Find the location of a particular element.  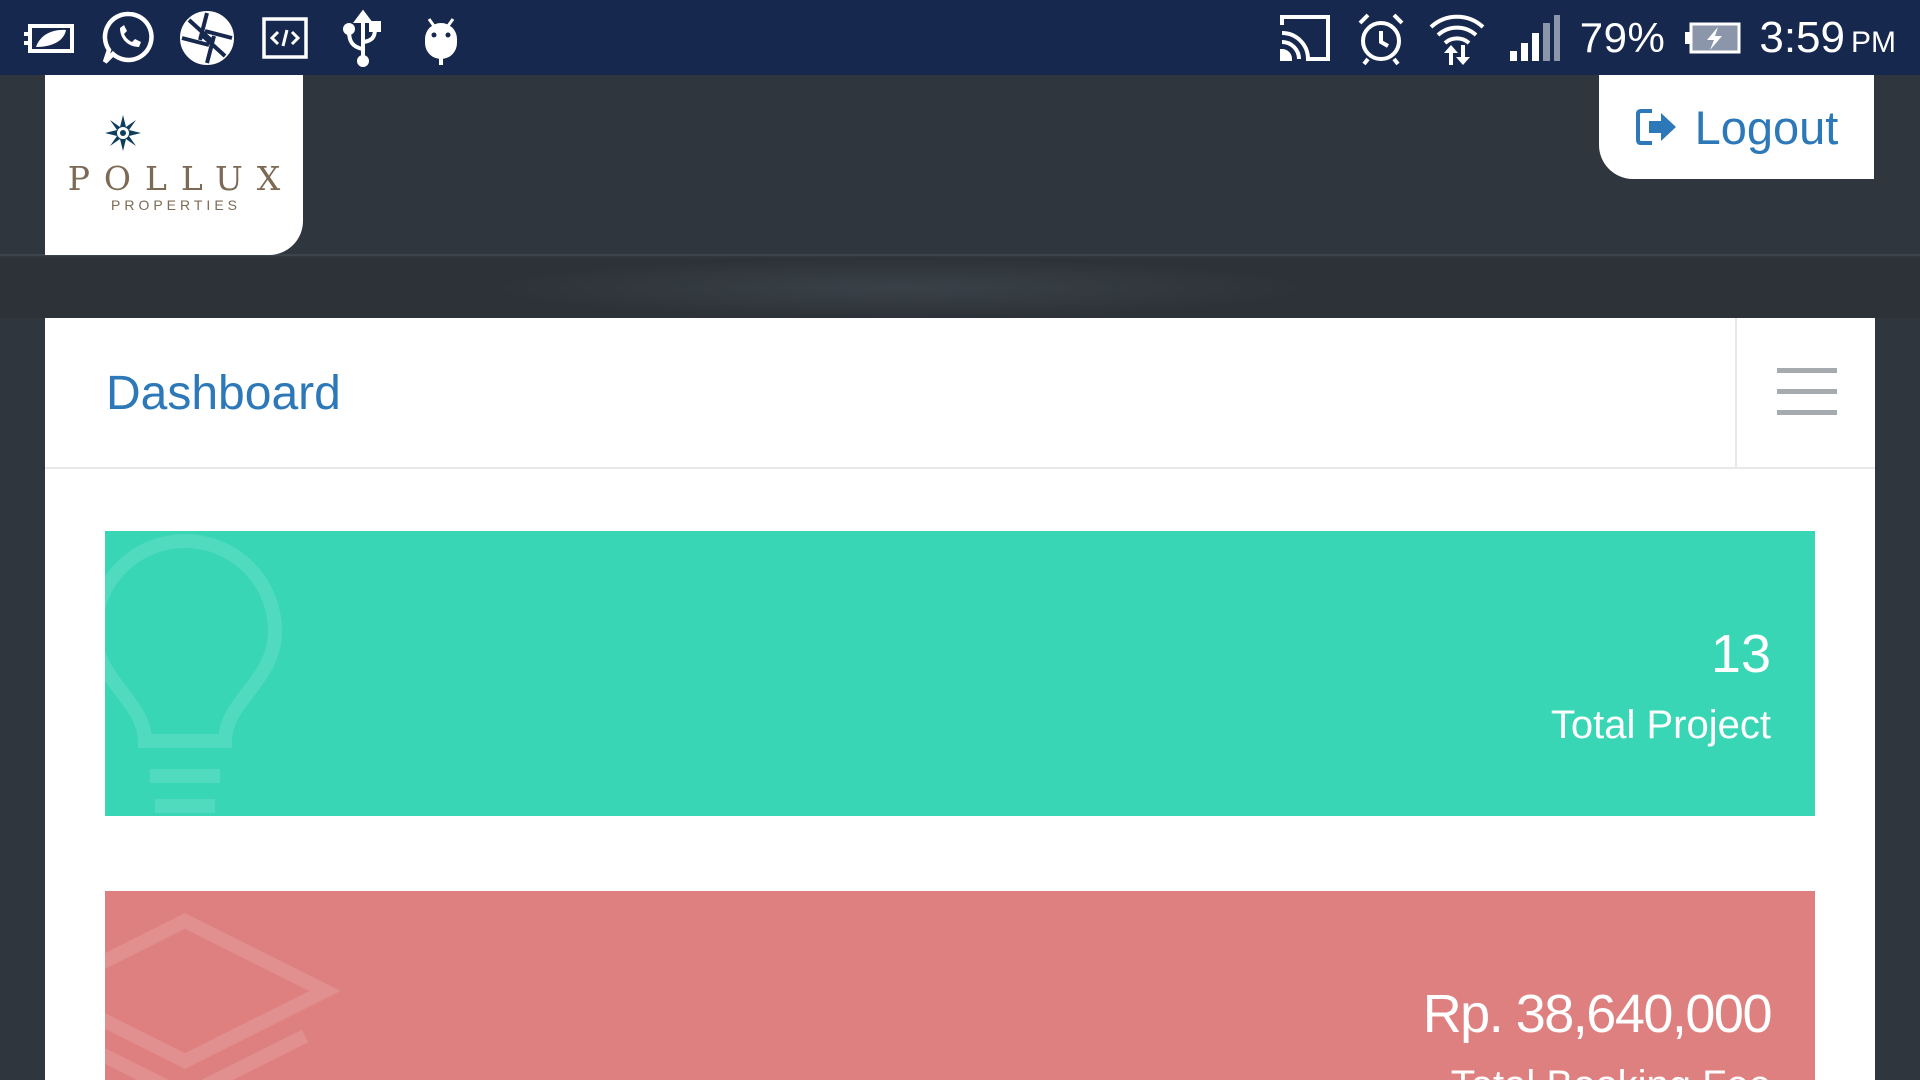

sign-out-icon is located at coordinates (1655, 127).